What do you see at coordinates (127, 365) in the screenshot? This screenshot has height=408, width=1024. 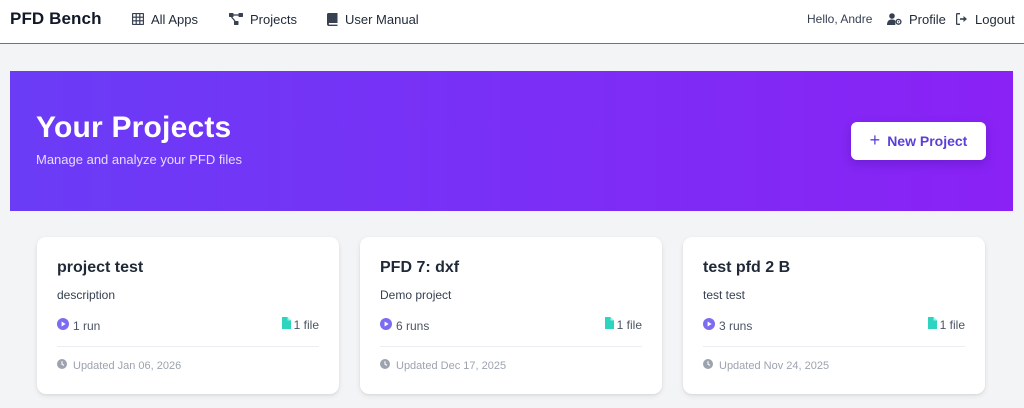 I see `last-updated-label: Updated Jan 06, 2026` at bounding box center [127, 365].